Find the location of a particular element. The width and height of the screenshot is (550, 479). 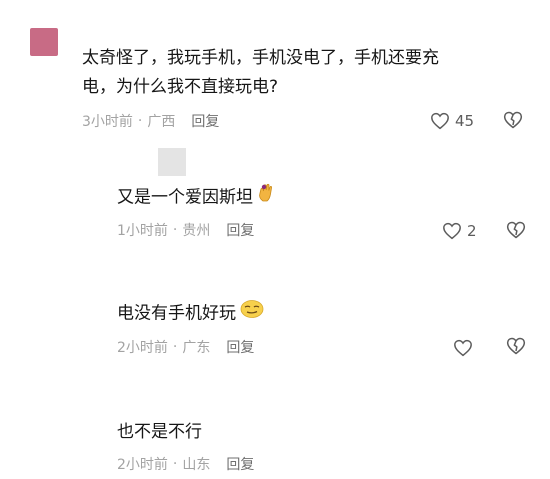

comment-location: 广东 is located at coordinates (196, 348).